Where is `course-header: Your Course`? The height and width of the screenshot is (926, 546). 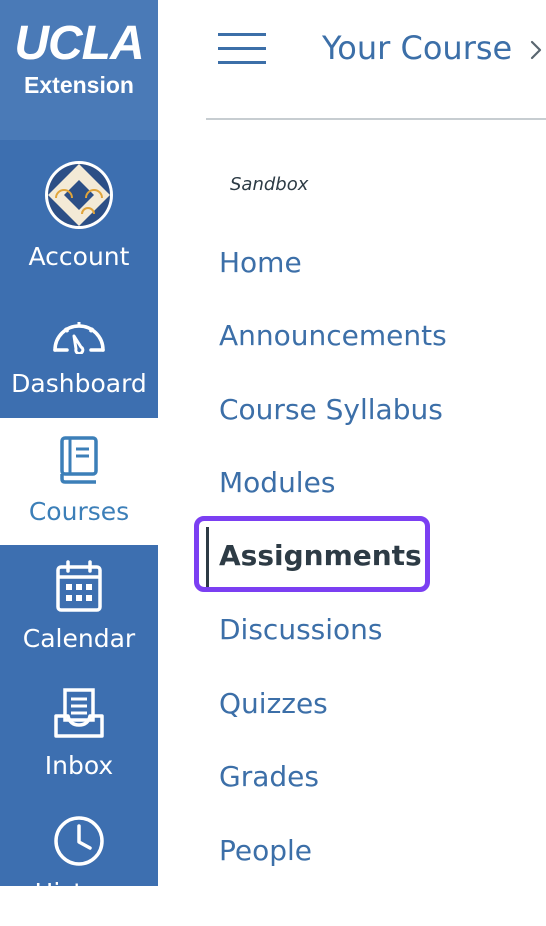
course-header: Your Course is located at coordinates (352, 60).